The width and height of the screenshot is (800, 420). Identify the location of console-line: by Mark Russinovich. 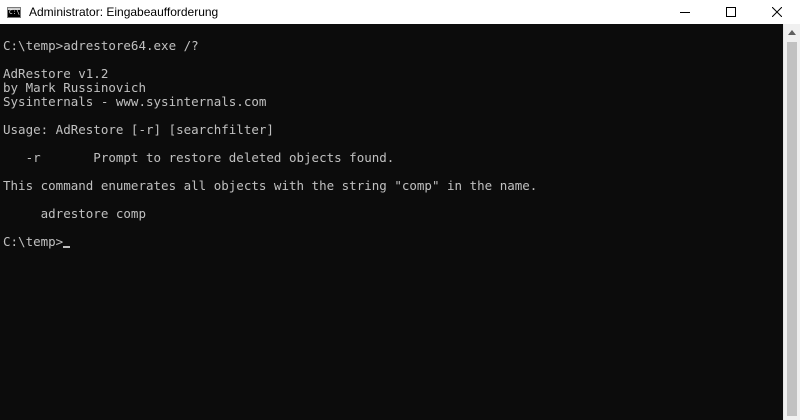
(74, 87).